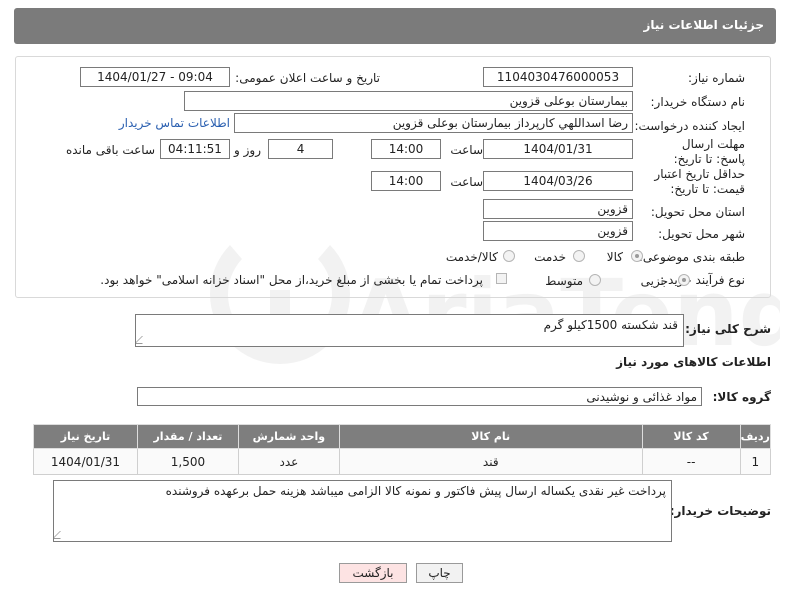 This screenshot has height=598, width=788. What do you see at coordinates (300, 149) in the screenshot?
I see `days-remaining-field: 4` at bounding box center [300, 149].